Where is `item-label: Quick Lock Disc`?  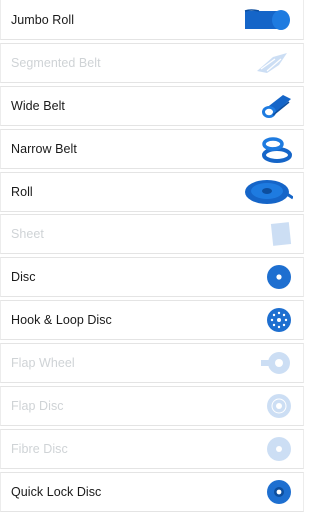 item-label: Quick Lock Disc is located at coordinates (56, 491).